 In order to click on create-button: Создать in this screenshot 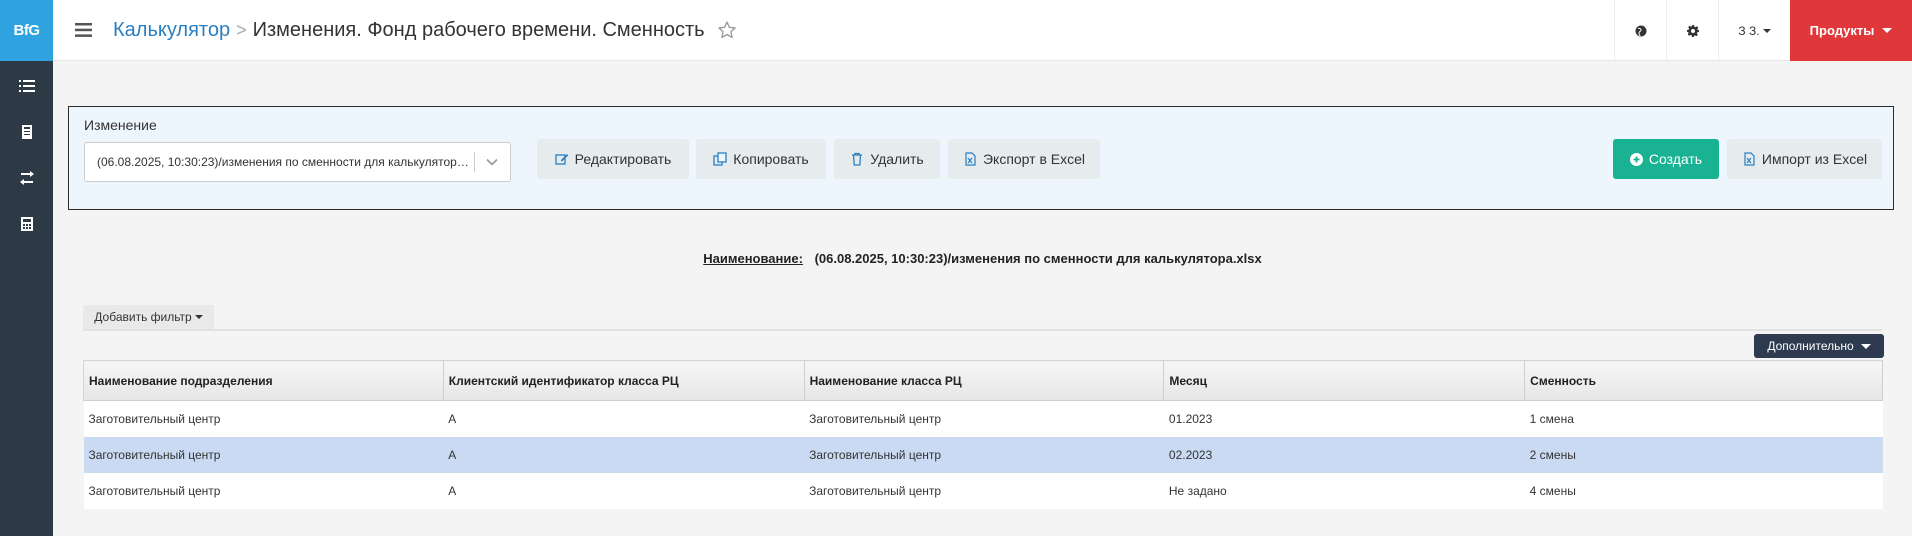, I will do `click(1666, 159)`.